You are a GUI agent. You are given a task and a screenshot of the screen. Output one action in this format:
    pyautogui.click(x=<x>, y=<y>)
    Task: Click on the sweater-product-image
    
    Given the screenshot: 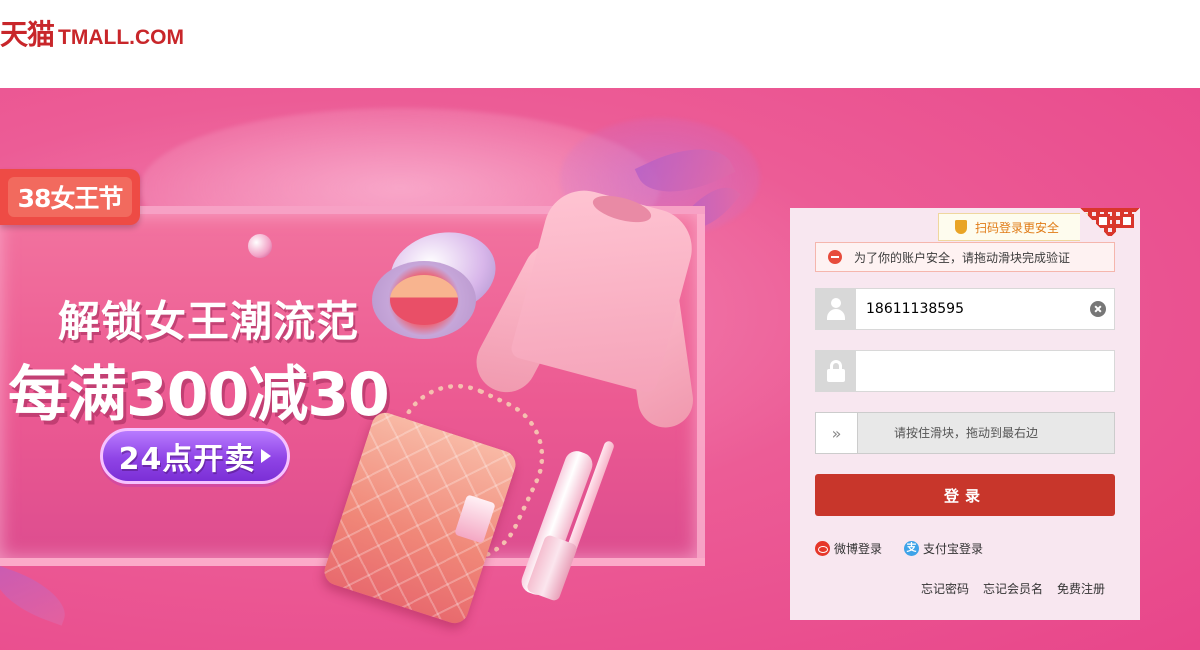 What is the action you would take?
    pyautogui.click(x=583, y=314)
    